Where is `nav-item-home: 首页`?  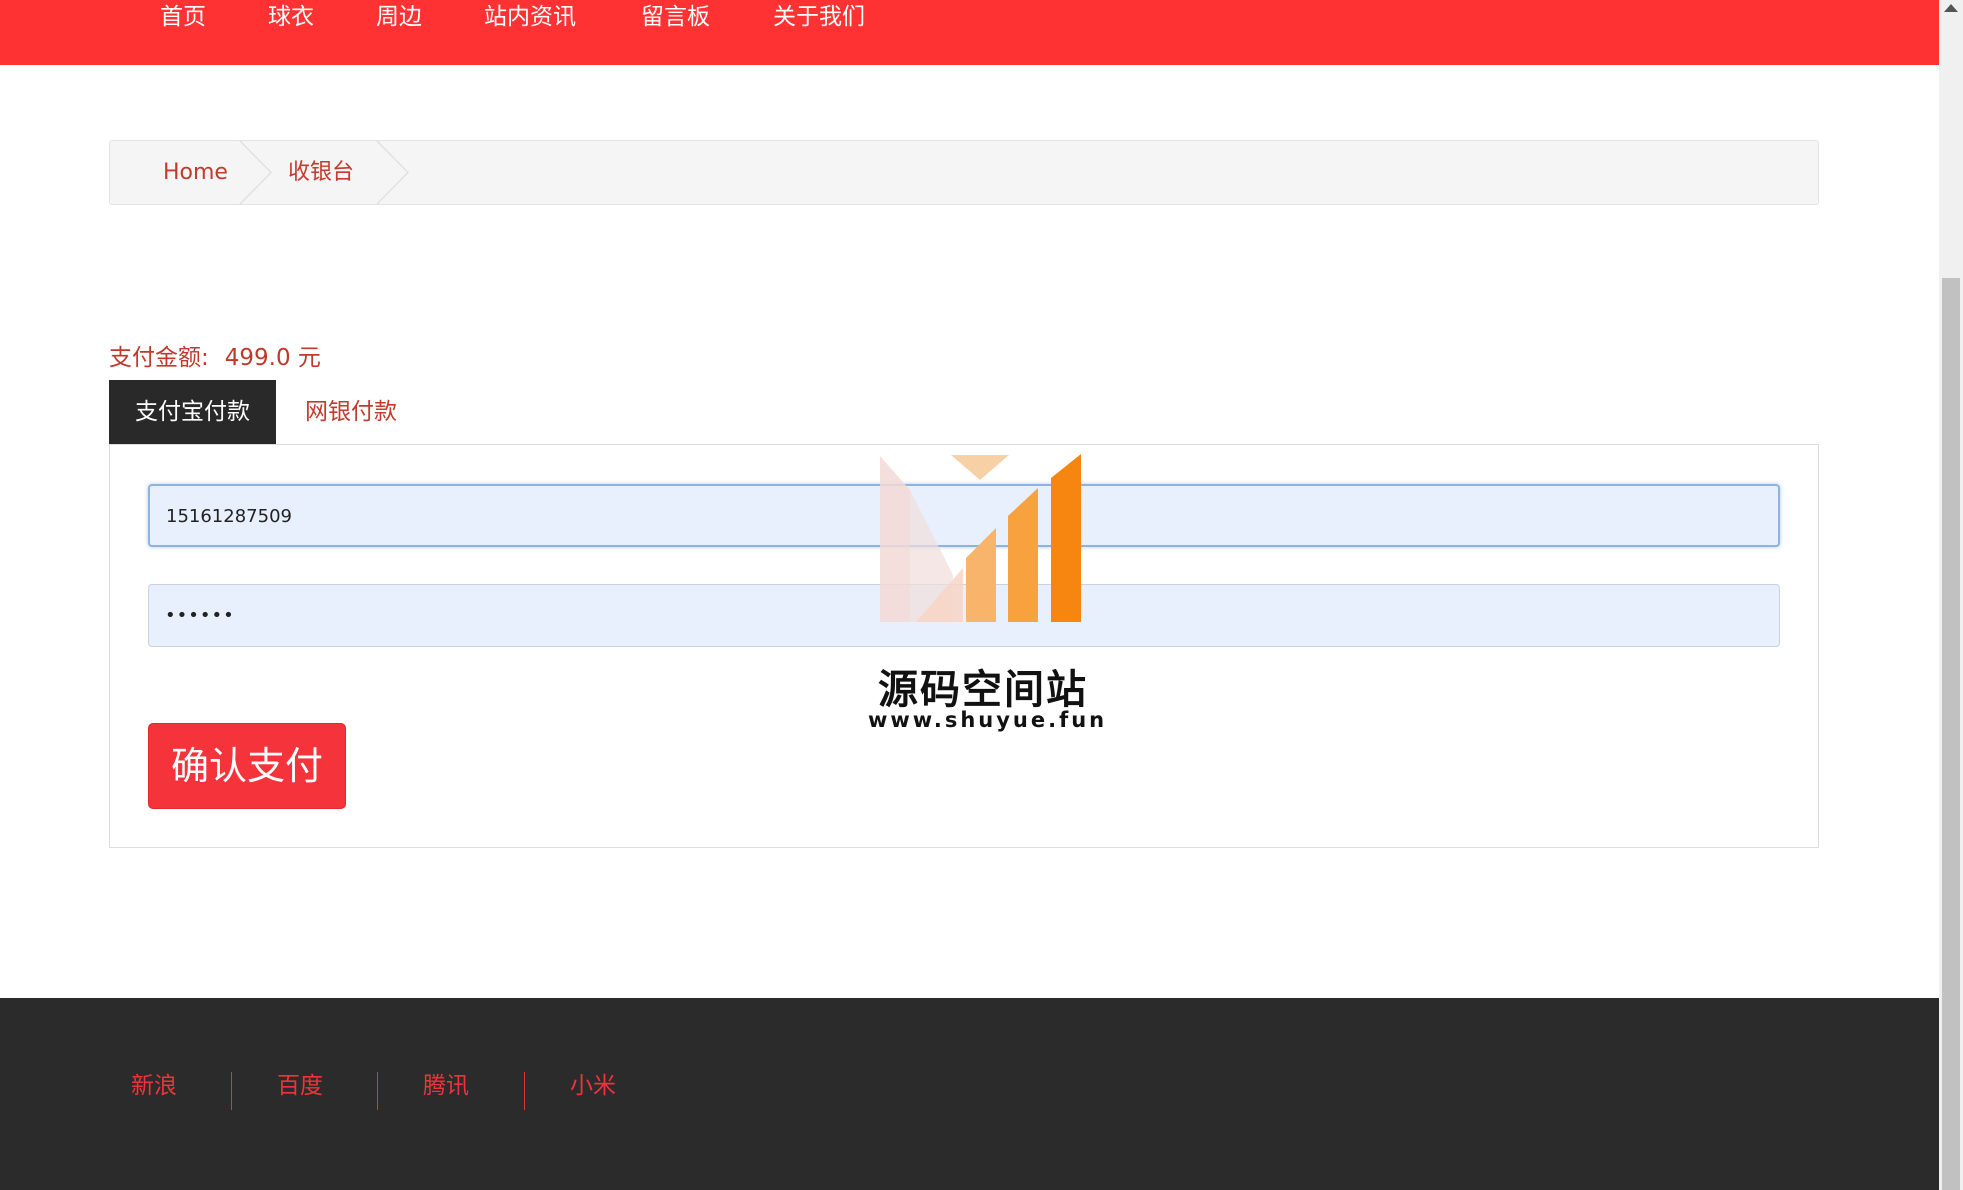
nav-item-home: 首页 is located at coordinates (183, 18).